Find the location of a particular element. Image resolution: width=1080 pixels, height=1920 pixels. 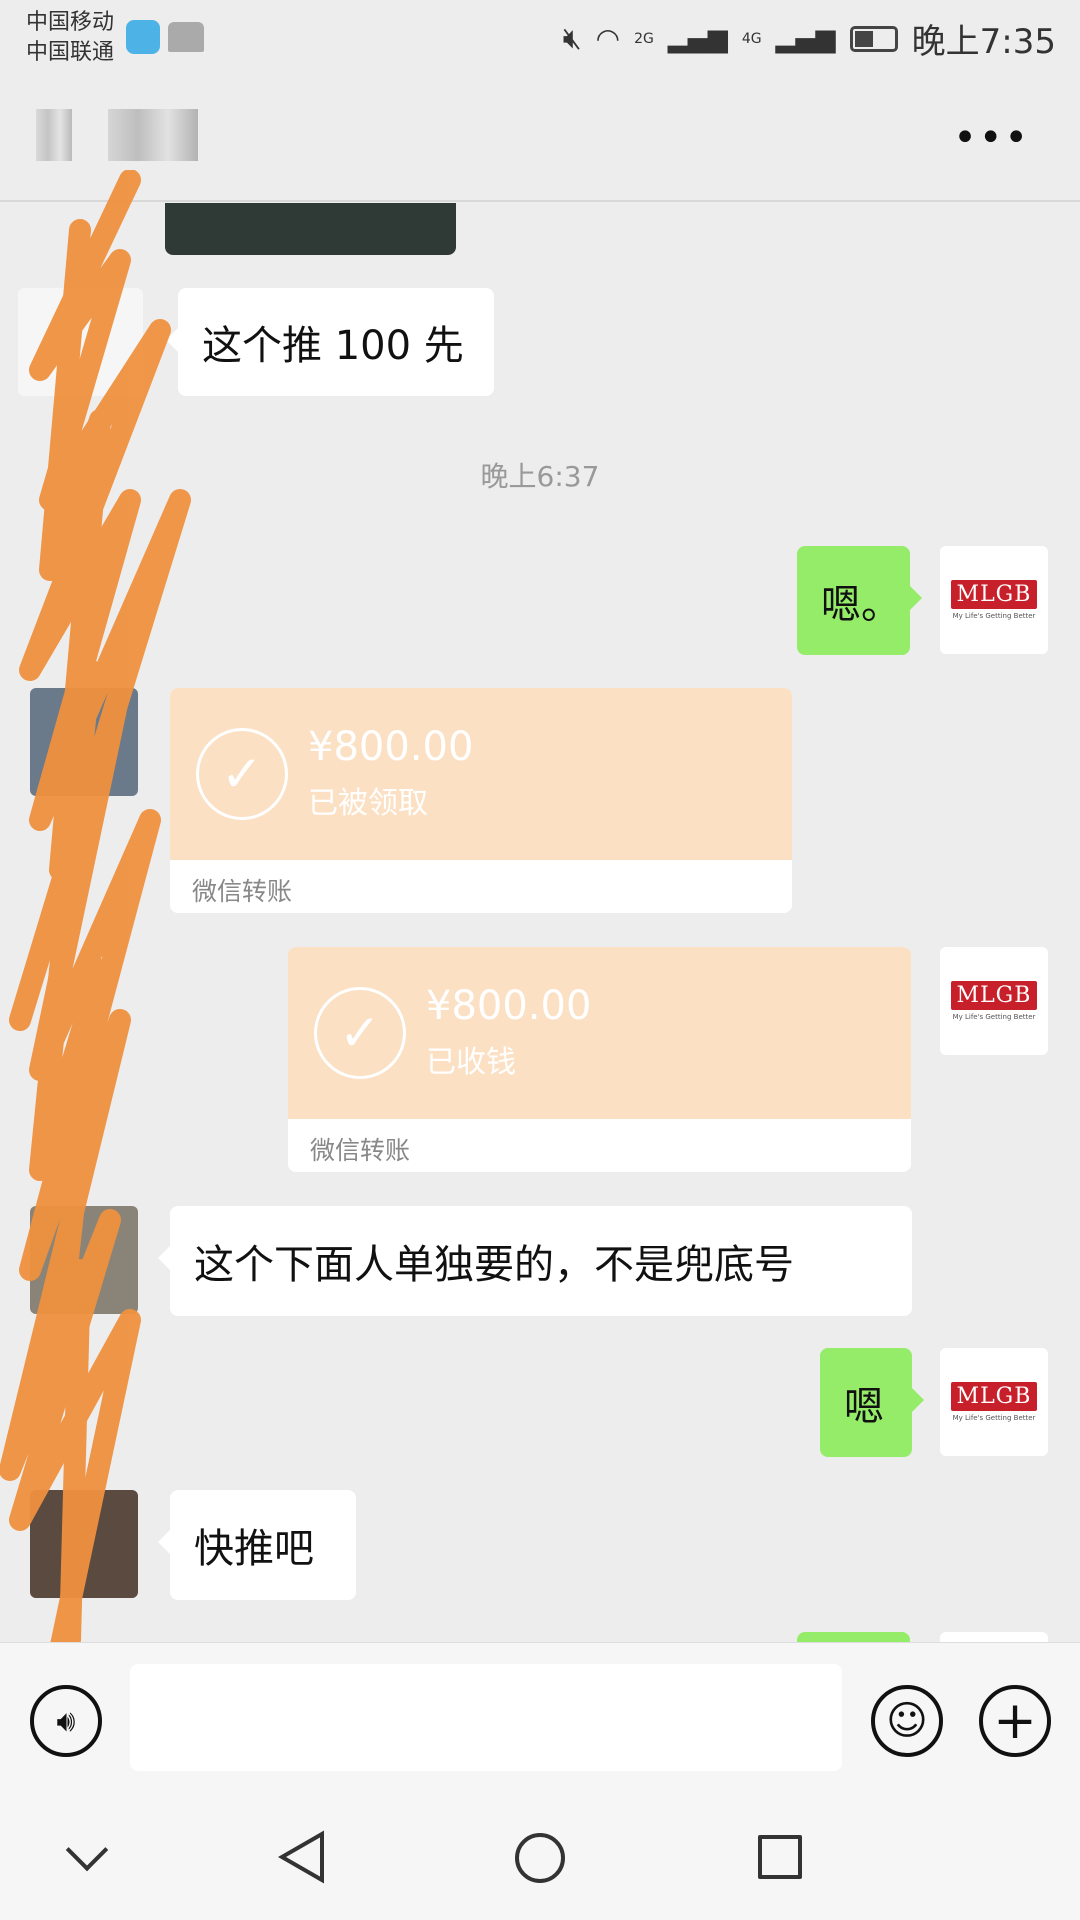

chat-title is located at coordinates (153, 135).